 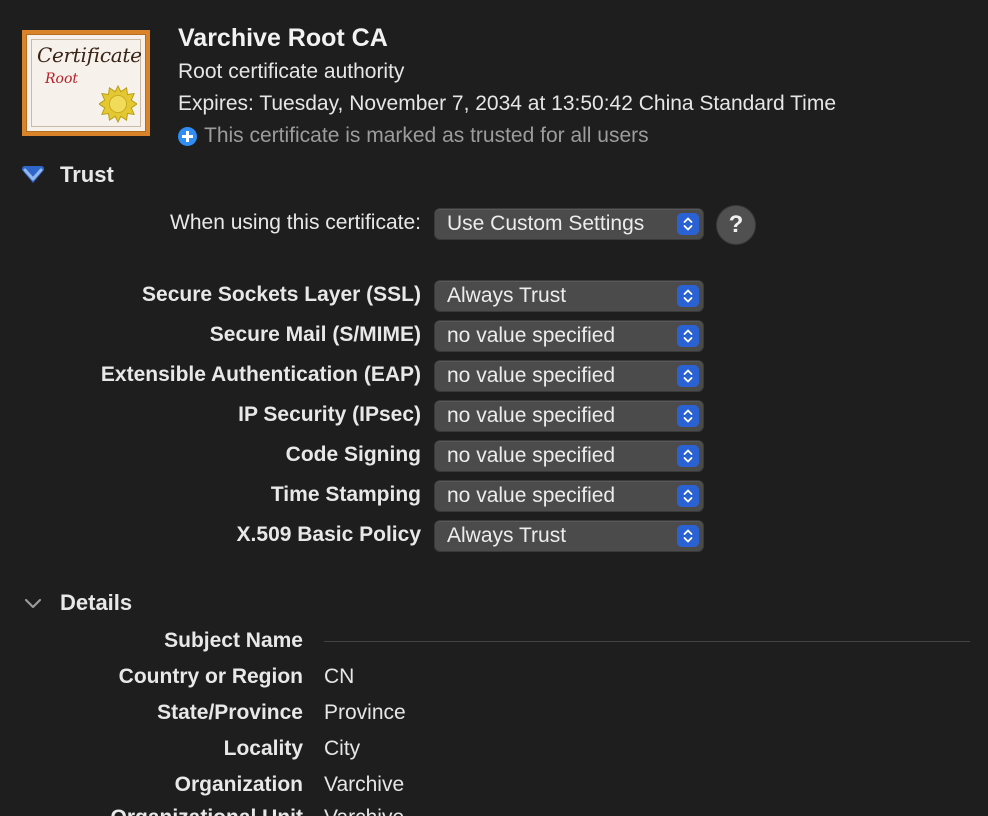 What do you see at coordinates (569, 536) in the screenshot?
I see `x509-basic-policy-trust-popup: Always Trust` at bounding box center [569, 536].